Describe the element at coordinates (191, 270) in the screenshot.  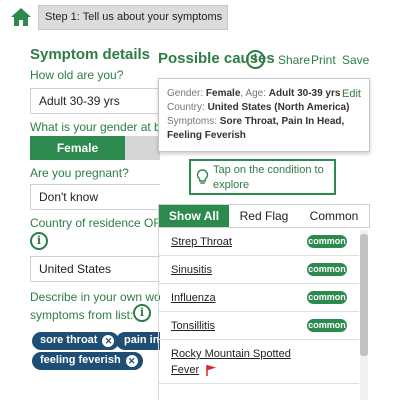
I see `condition-name: Sinusitis` at that location.